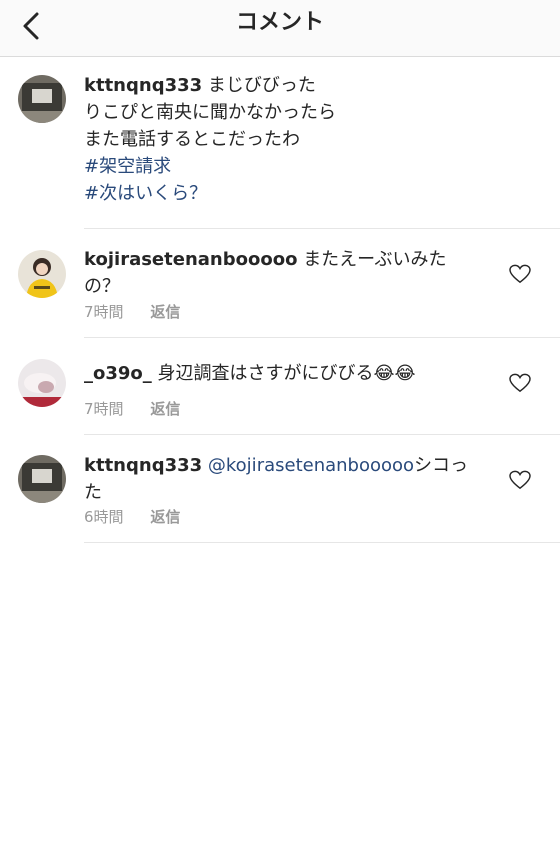 This screenshot has width=560, height=847. What do you see at coordinates (279, 22) in the screenshot?
I see `page-title: コメント` at bounding box center [279, 22].